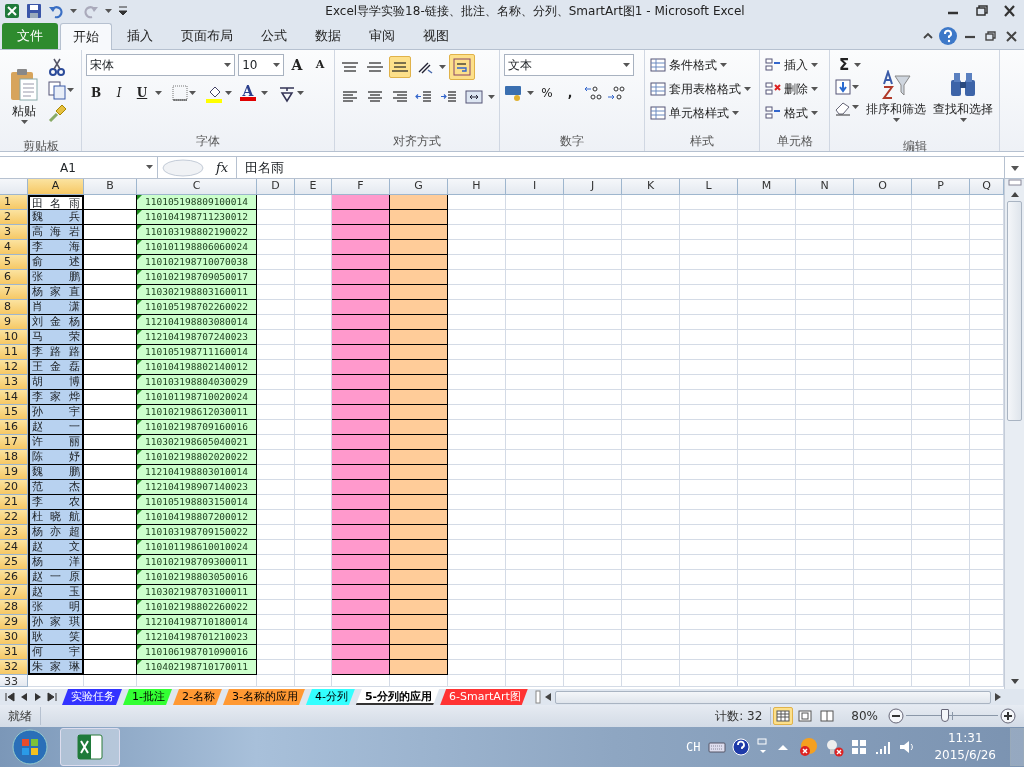 This screenshot has width=1024, height=768. I want to click on windows-flag-icon, so click(859, 747).